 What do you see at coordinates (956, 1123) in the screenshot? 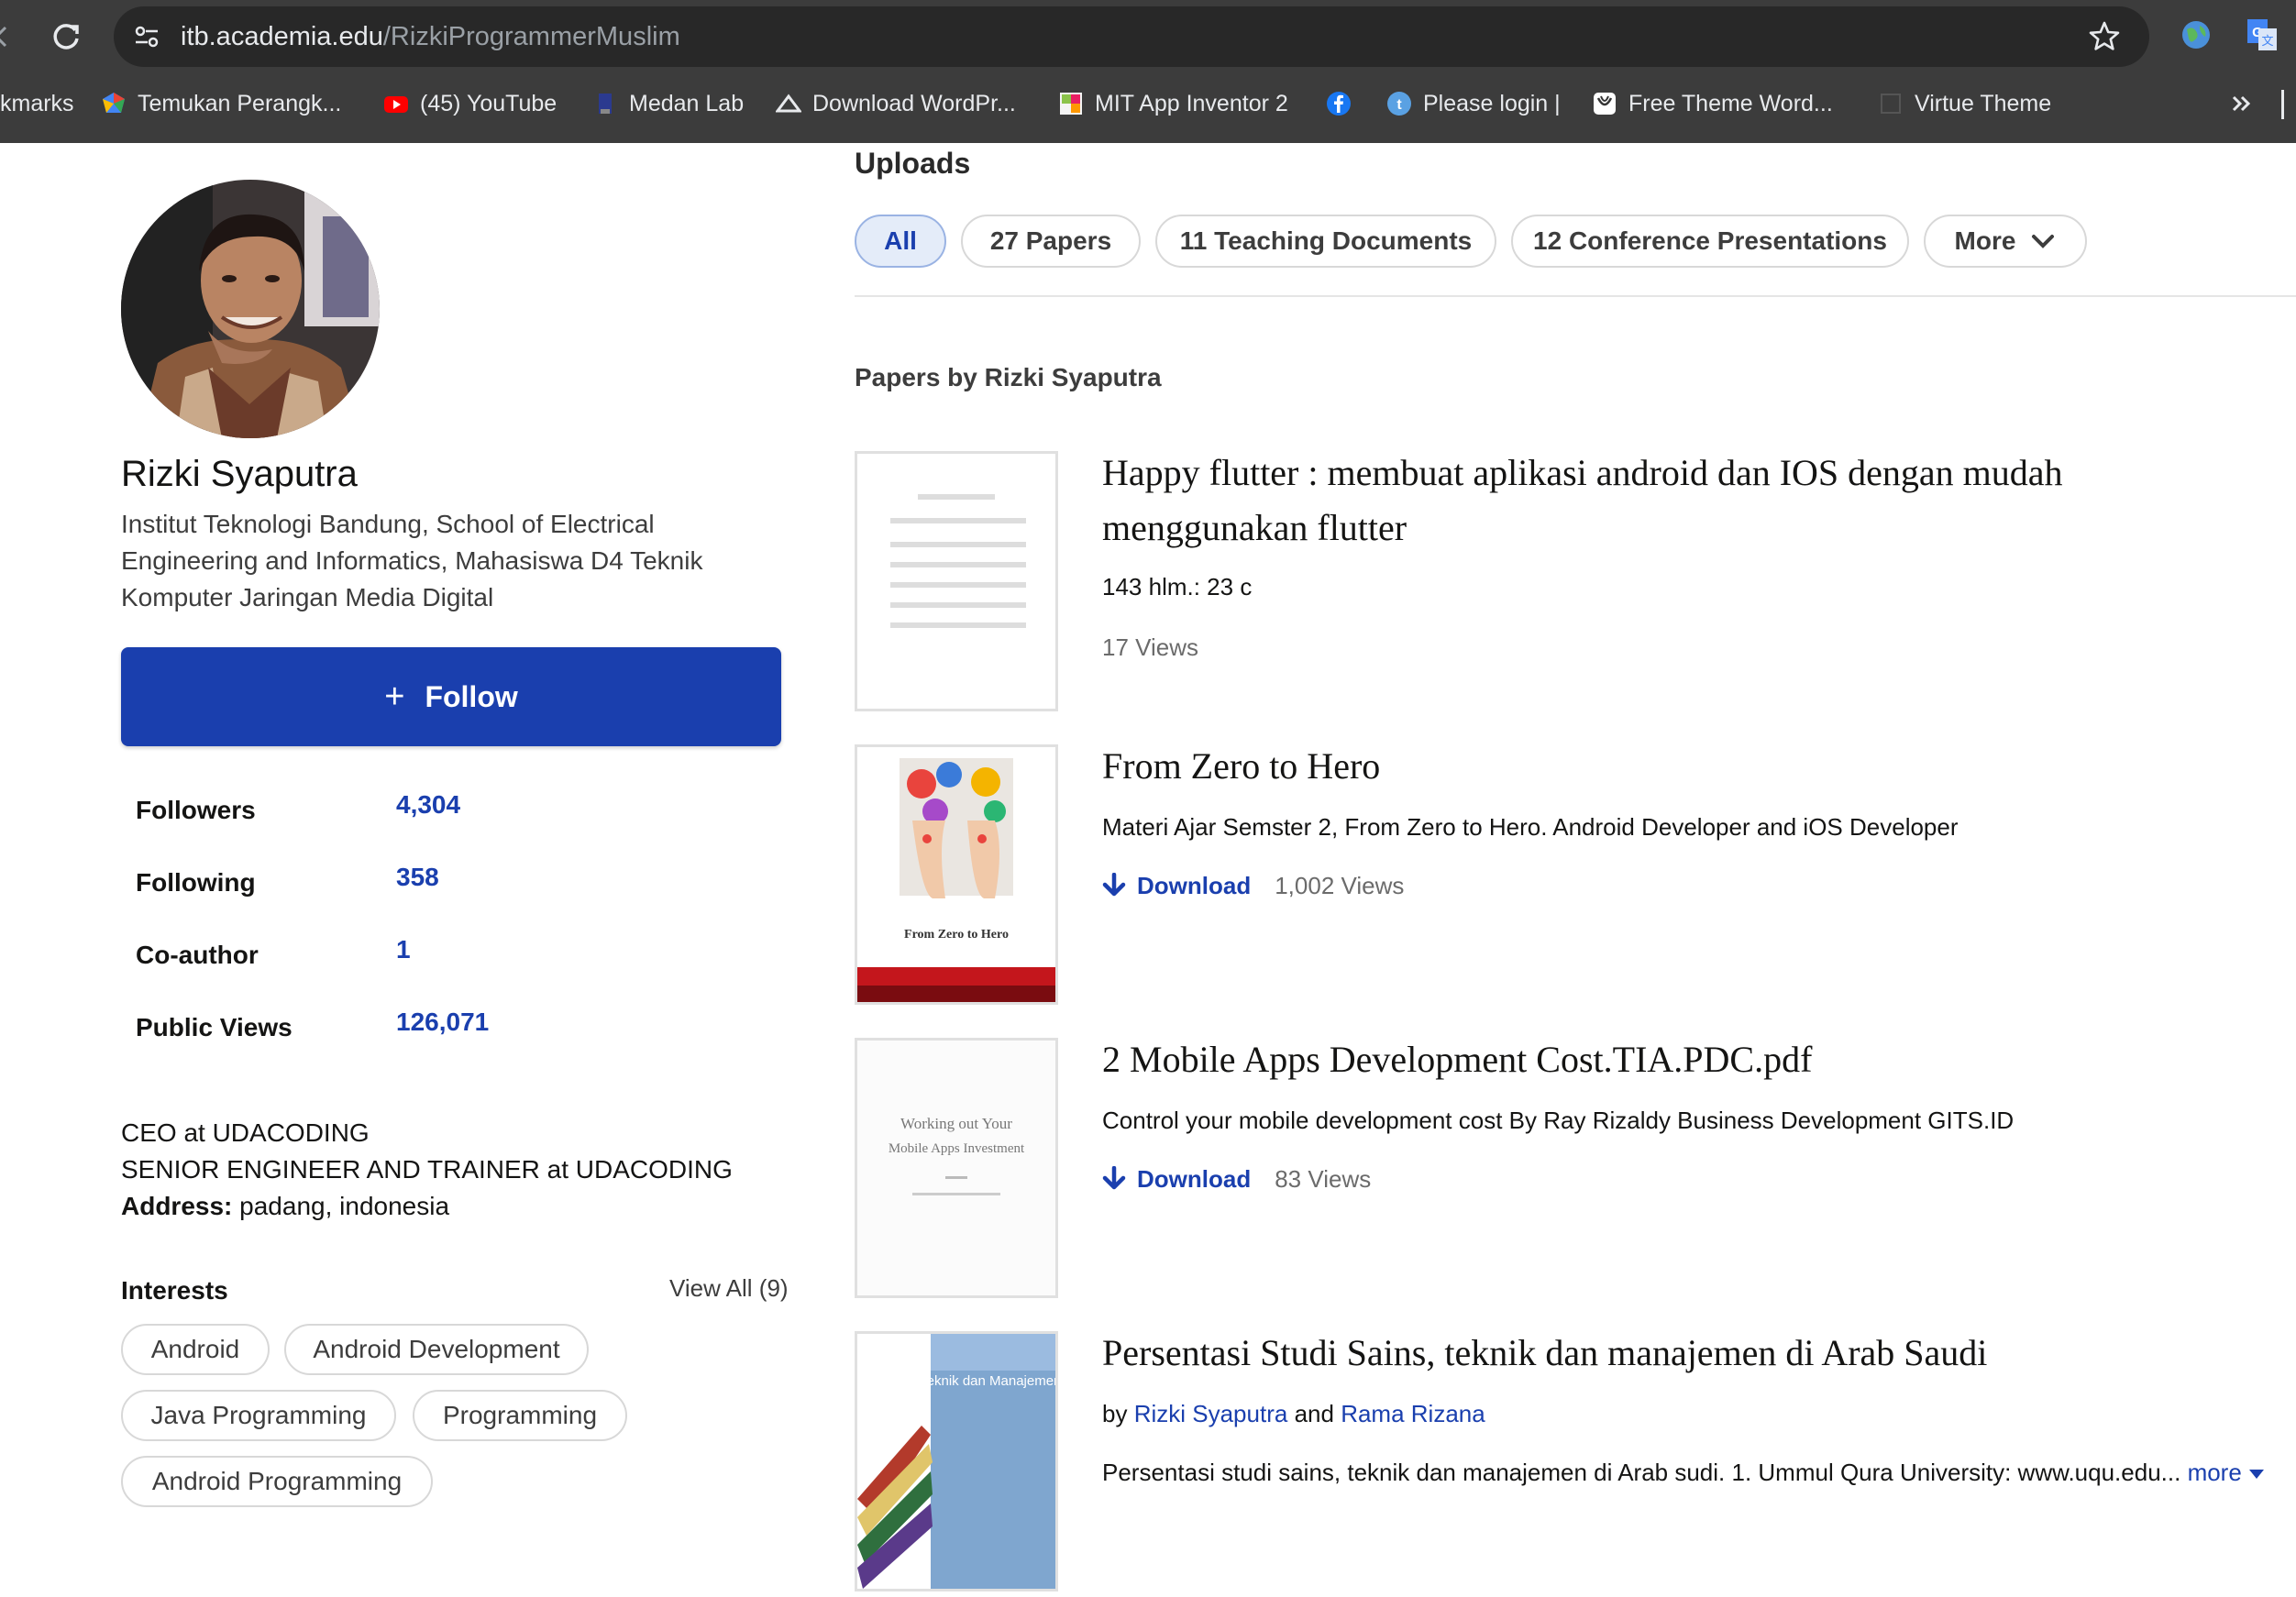
I see `cover-line-1: Working out Your` at bounding box center [956, 1123].